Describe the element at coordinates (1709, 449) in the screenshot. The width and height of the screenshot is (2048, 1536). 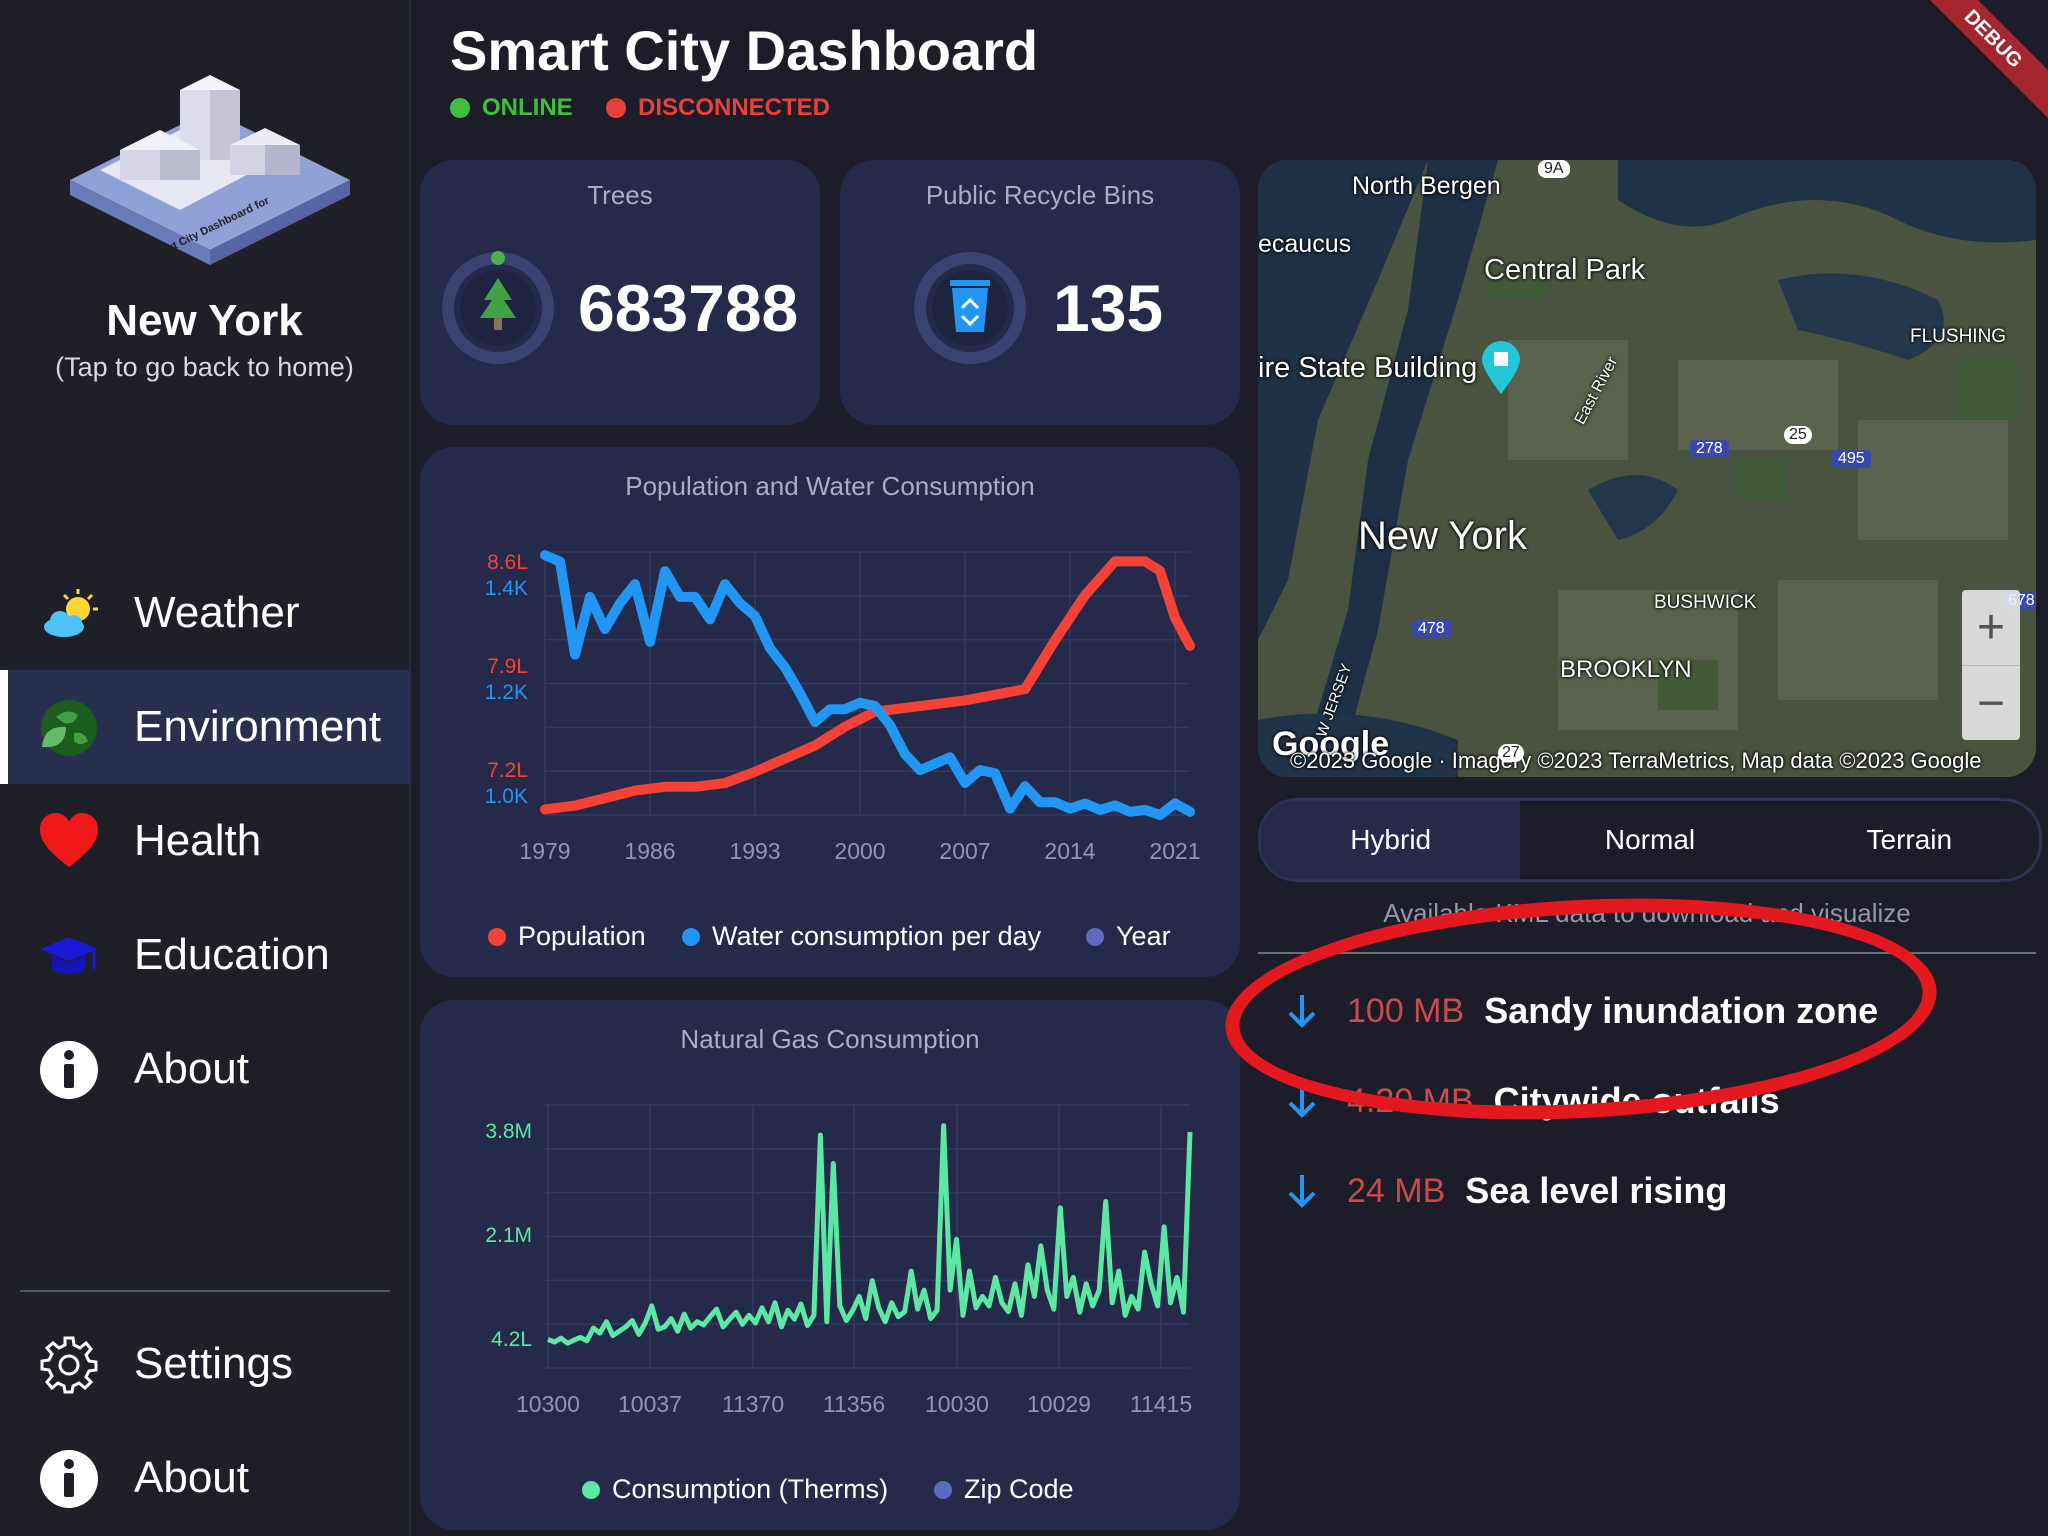
I see `highway-shield: 278` at that location.